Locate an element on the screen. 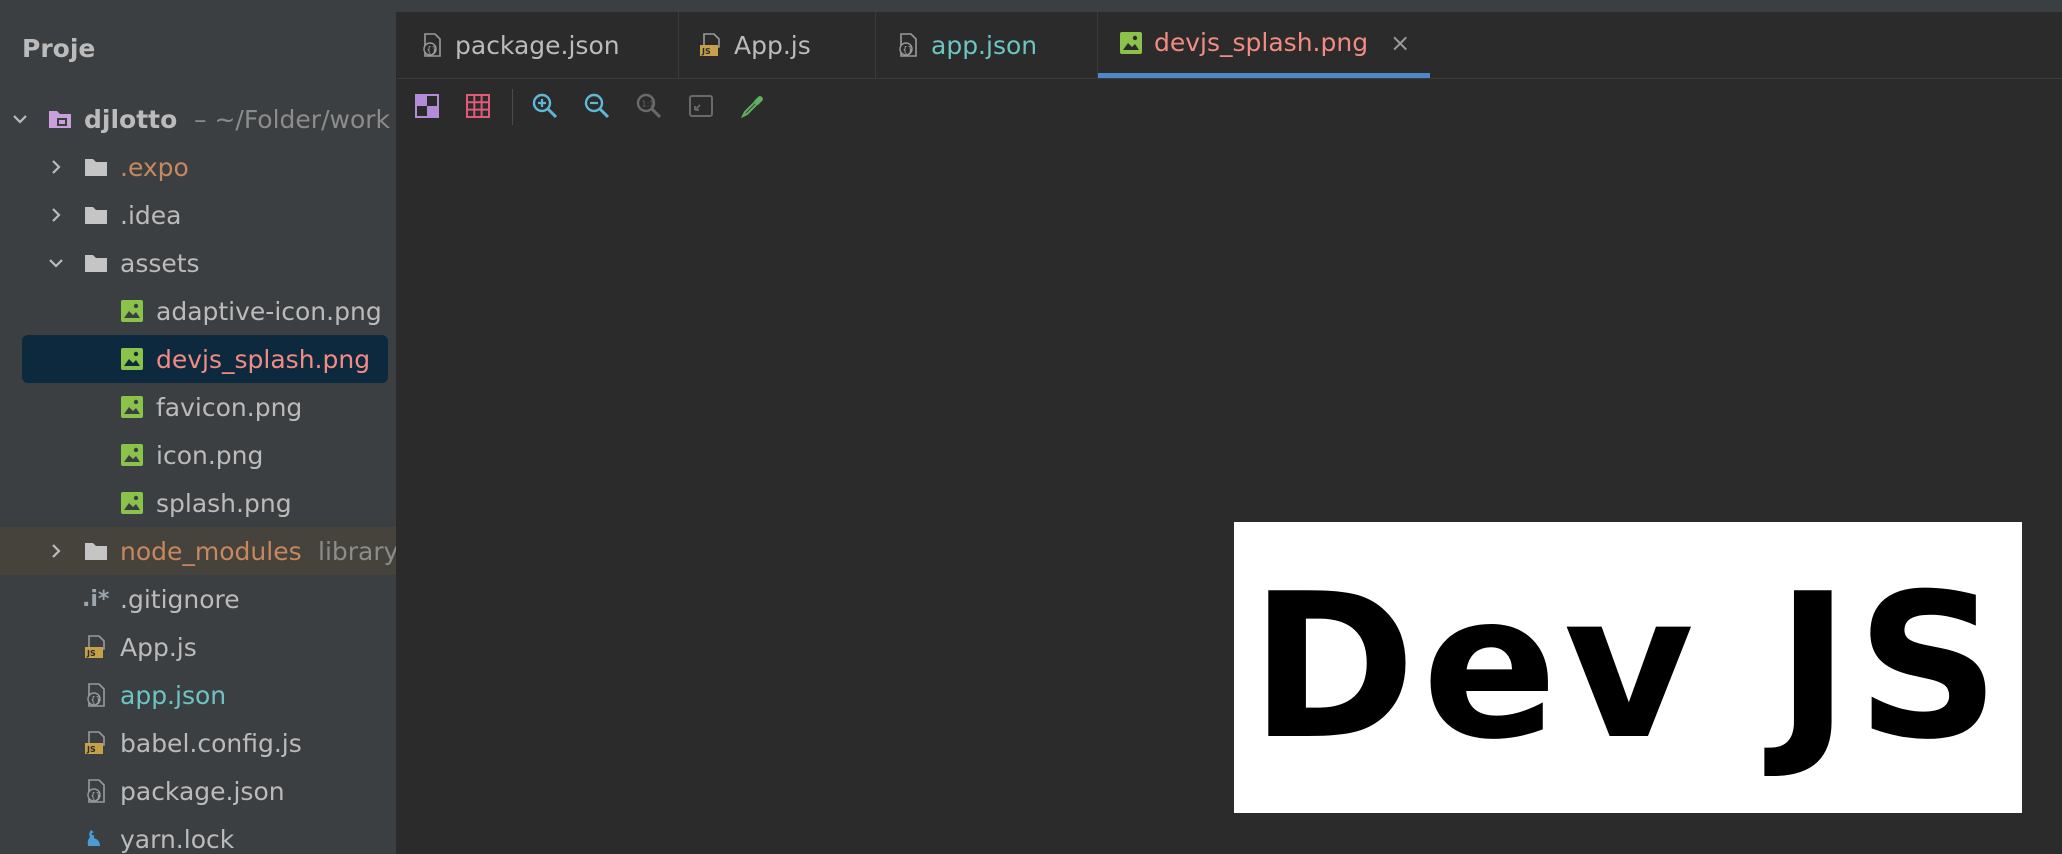  tree-folder-assets: assets is located at coordinates (198, 263).